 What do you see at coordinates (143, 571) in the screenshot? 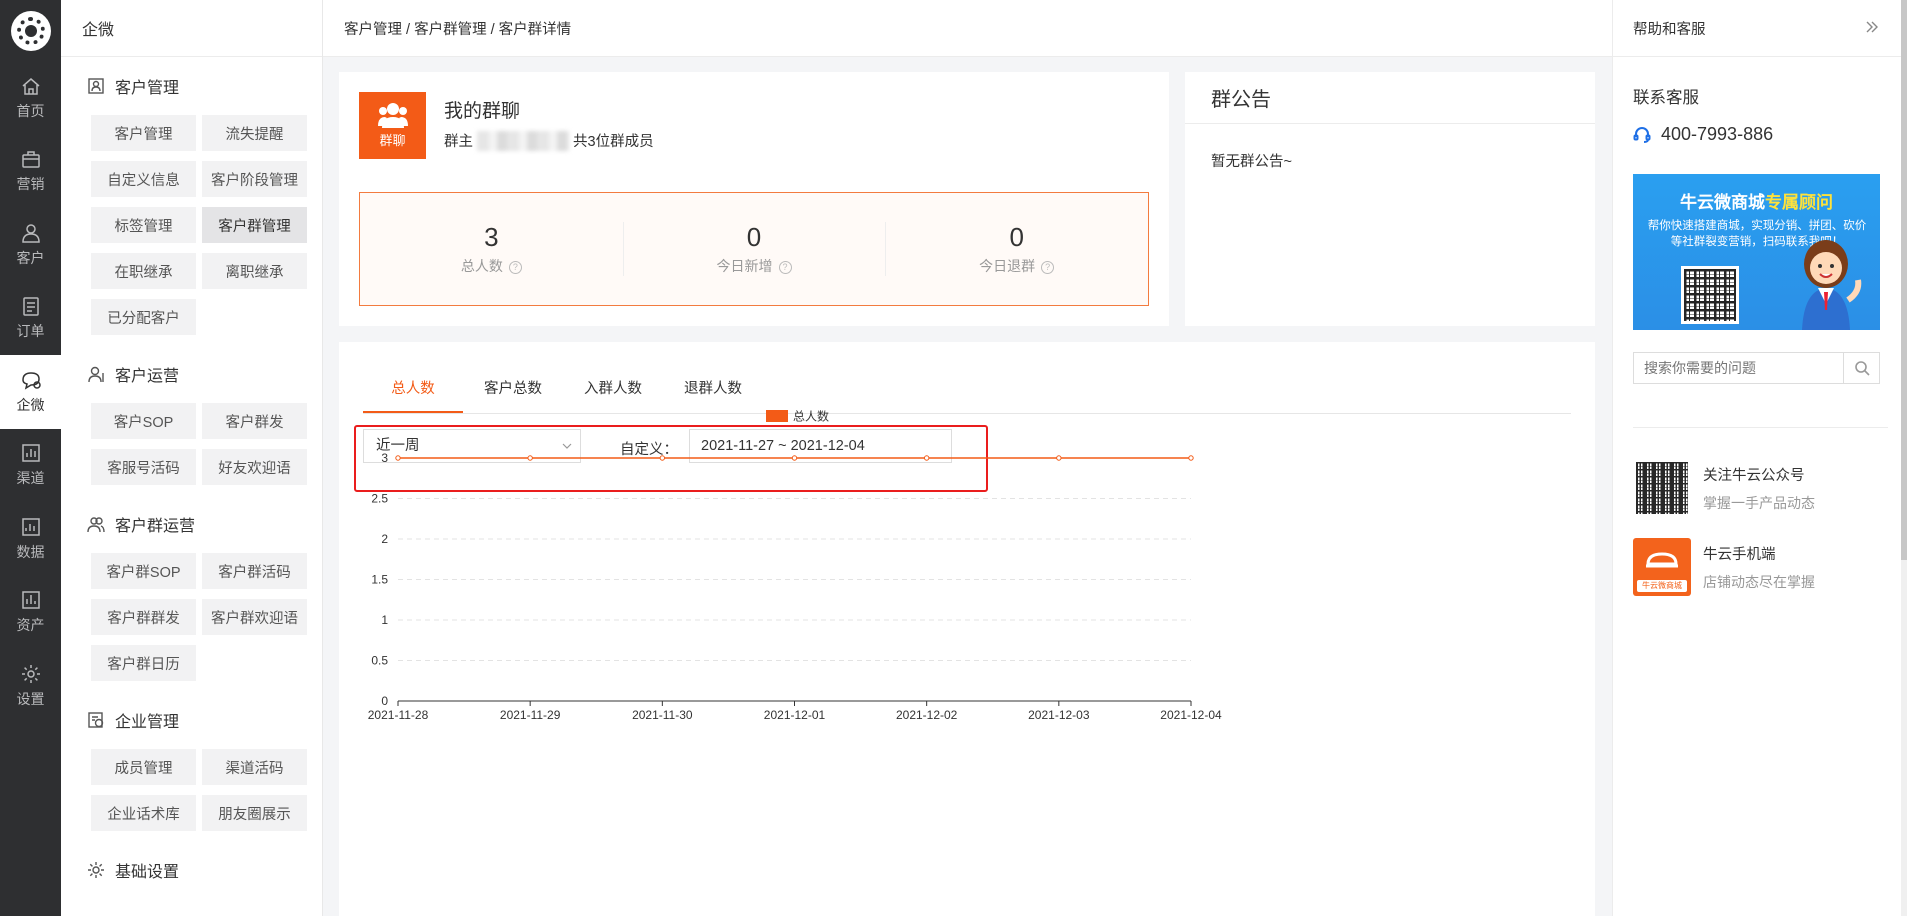
I see `sidebar-item: 客户群SOP` at bounding box center [143, 571].